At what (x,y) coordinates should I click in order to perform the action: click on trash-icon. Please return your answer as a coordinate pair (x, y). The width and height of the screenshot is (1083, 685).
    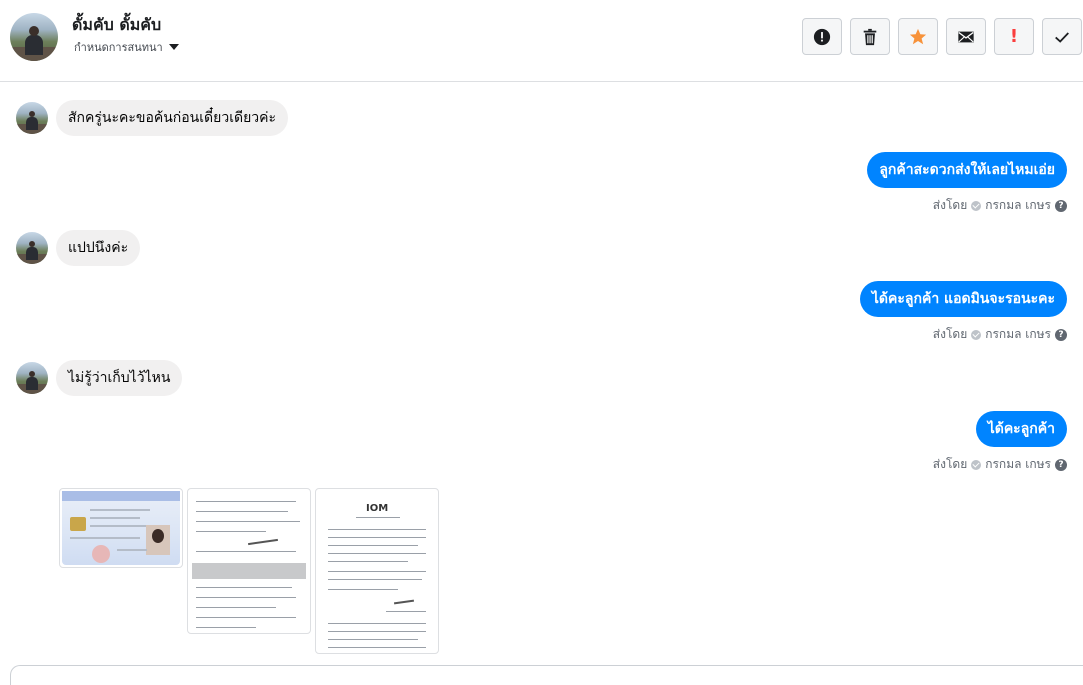
    Looking at the image, I should click on (870, 36).